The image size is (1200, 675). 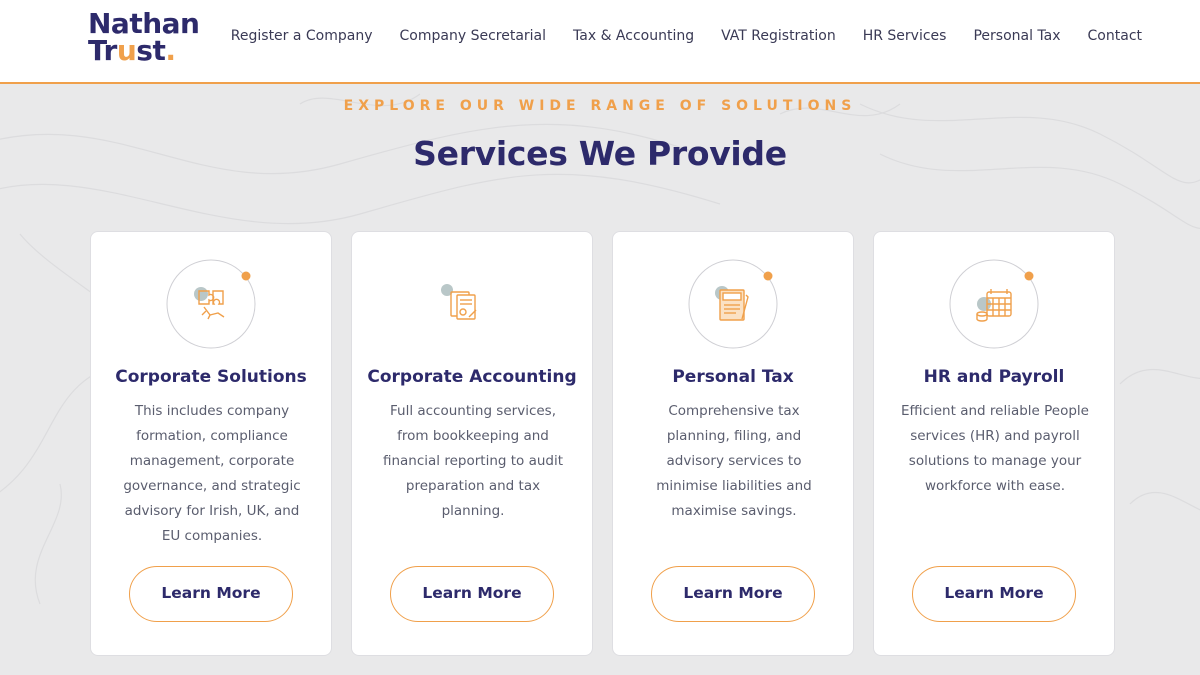 I want to click on puzzle-hand-icon, so click(x=211, y=304).